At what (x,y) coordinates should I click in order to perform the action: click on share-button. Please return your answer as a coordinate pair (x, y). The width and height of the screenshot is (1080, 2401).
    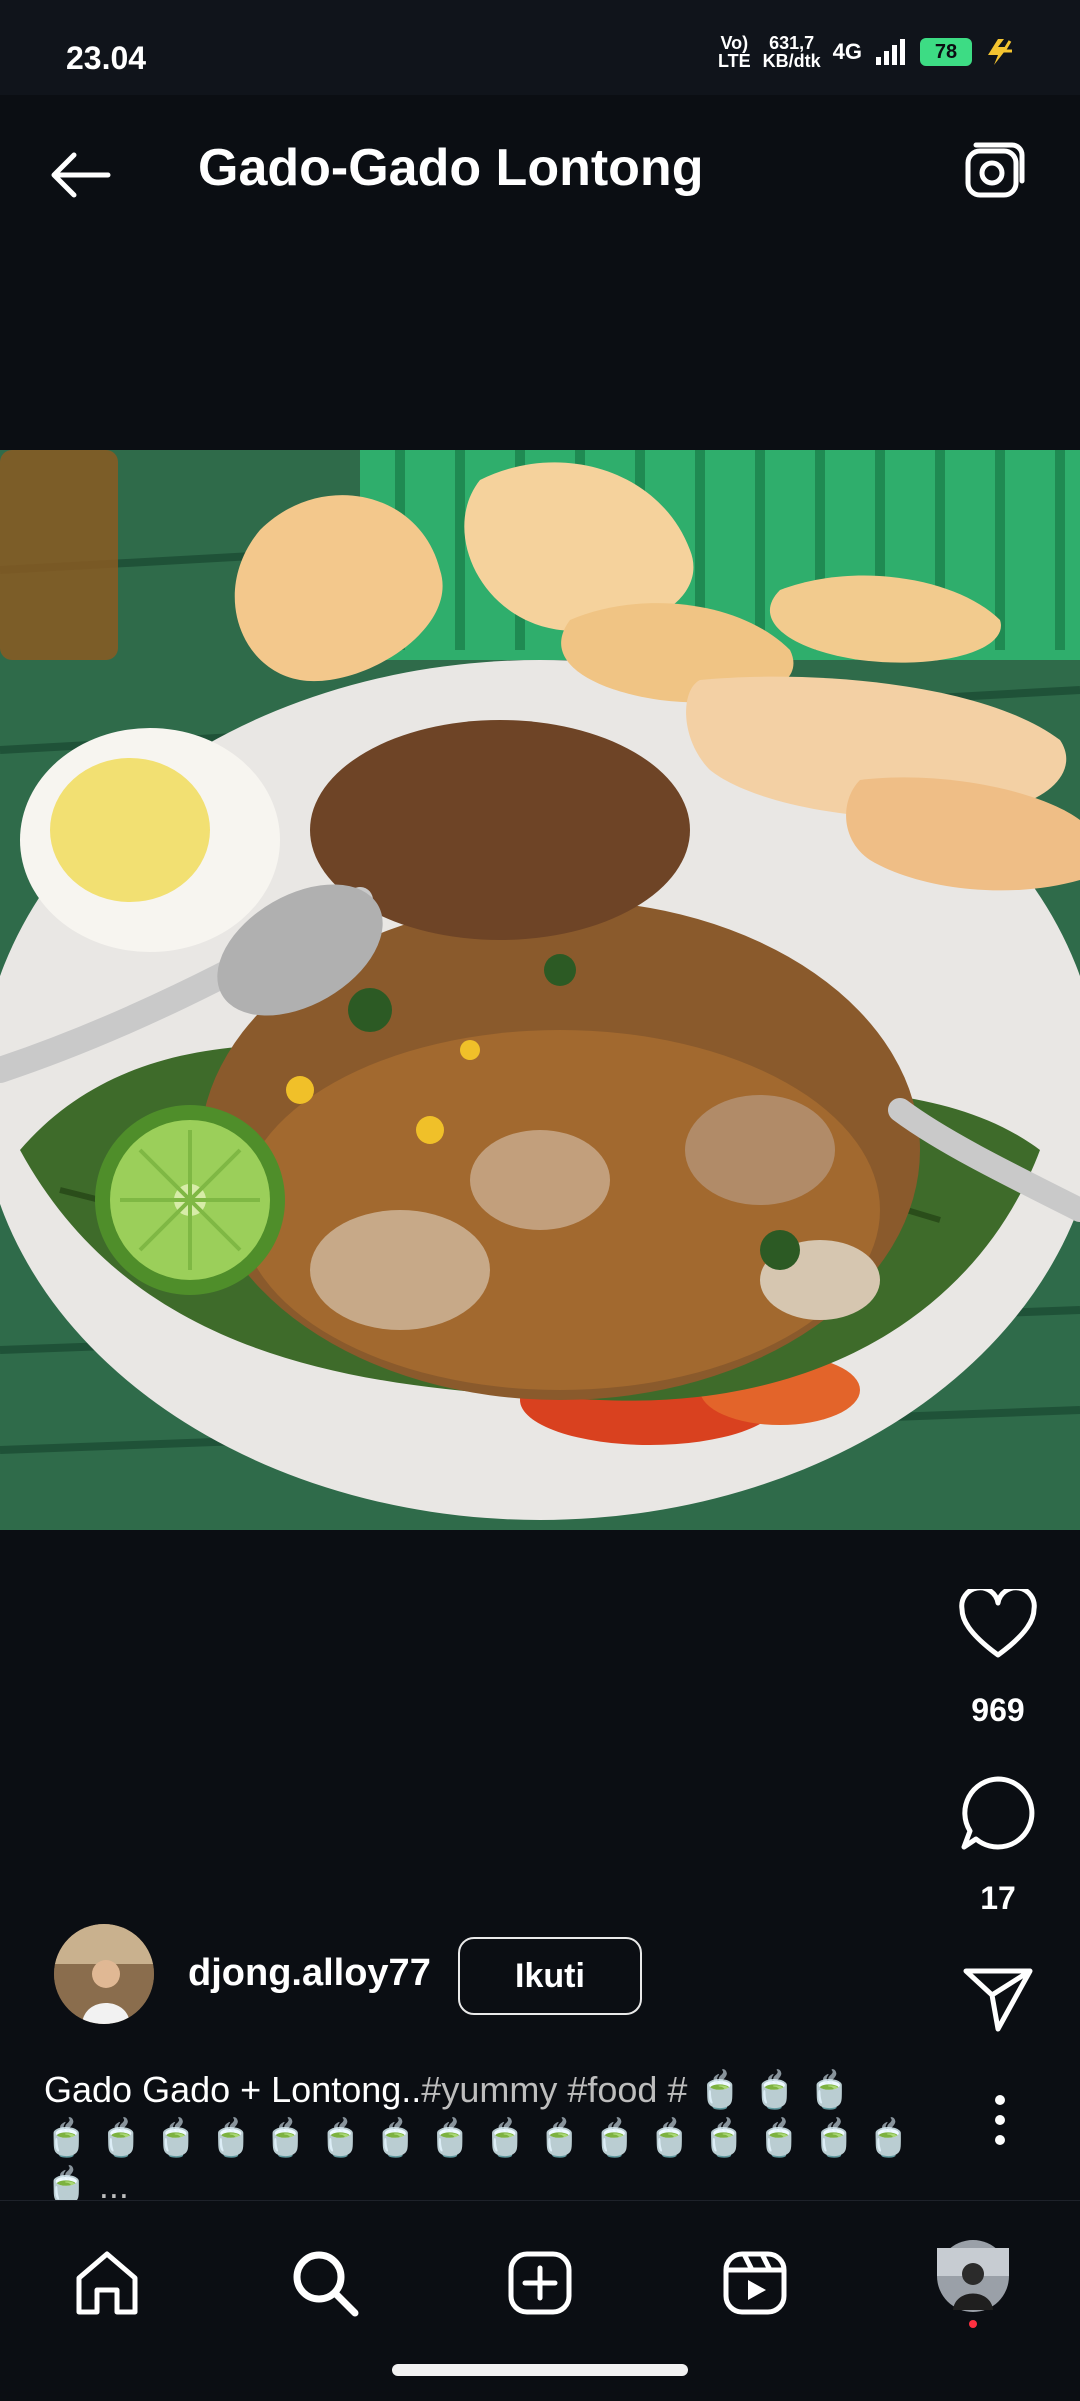
    Looking at the image, I should click on (998, 2000).